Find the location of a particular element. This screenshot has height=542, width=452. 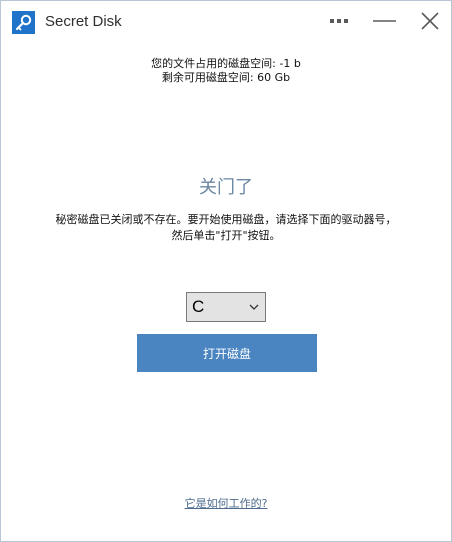

open-disk-button: 打开磁盘 is located at coordinates (227, 353).